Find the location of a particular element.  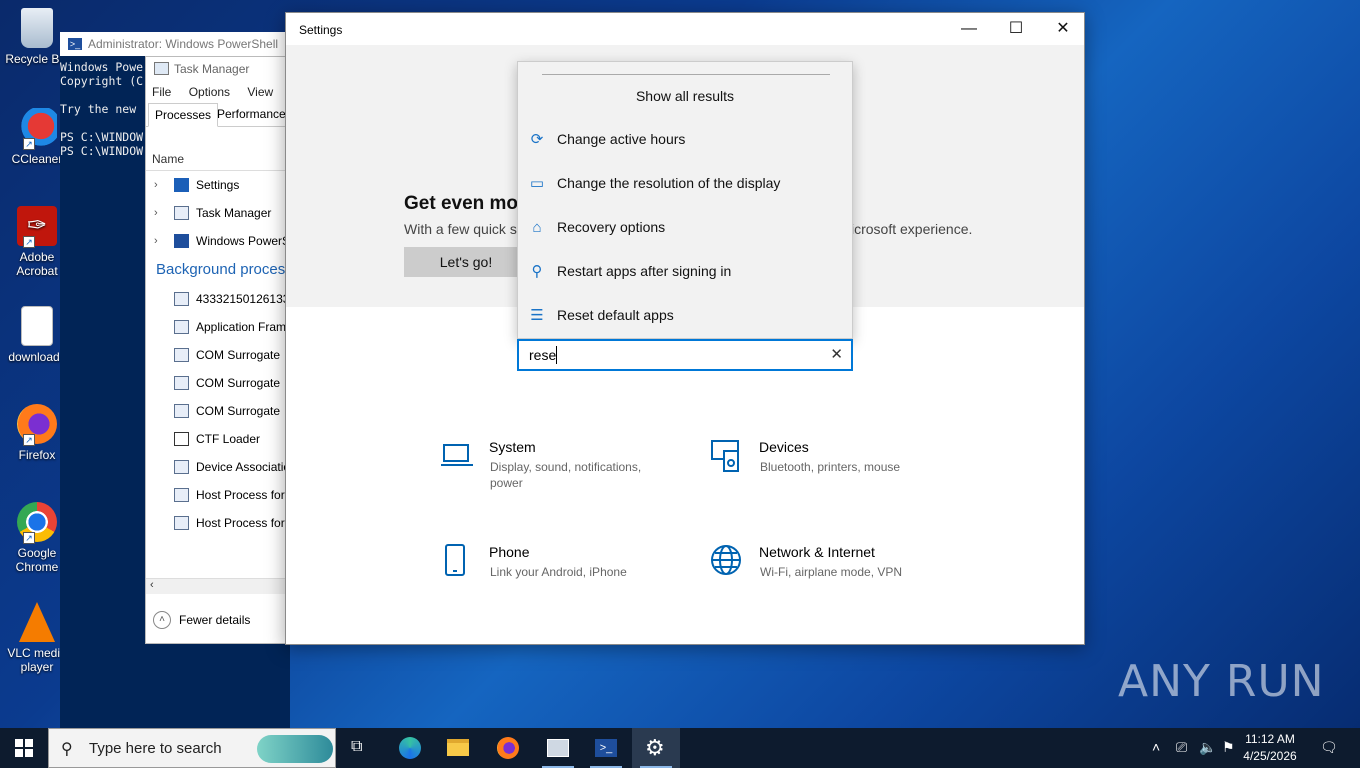

windows-logo-icon is located at coordinates (24, 748).